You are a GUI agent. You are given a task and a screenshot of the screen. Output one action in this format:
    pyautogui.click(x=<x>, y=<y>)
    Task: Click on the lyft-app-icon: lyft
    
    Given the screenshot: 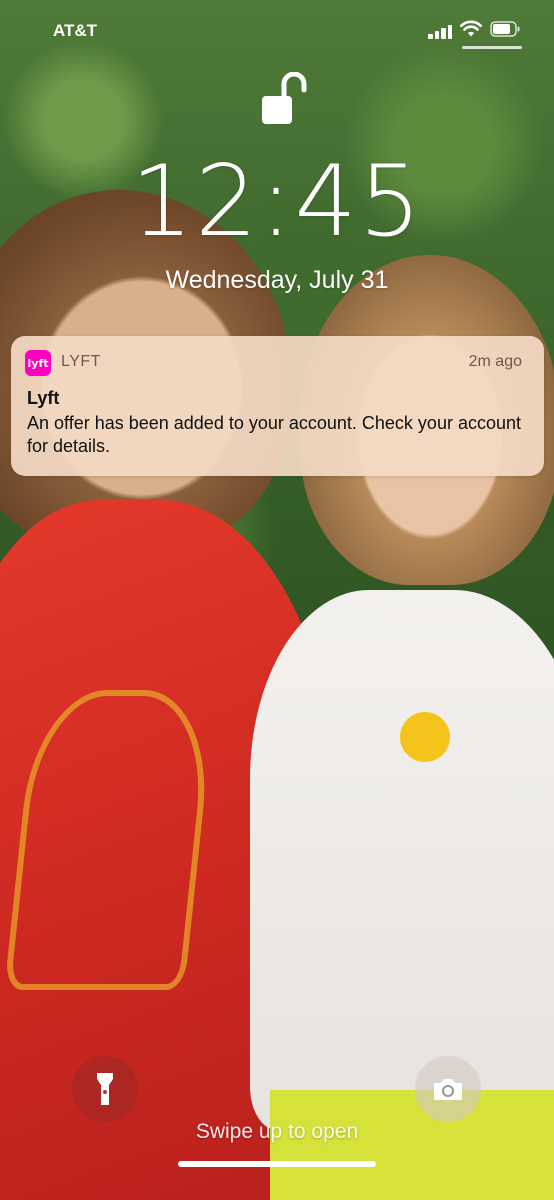 What is the action you would take?
    pyautogui.click(x=38, y=363)
    